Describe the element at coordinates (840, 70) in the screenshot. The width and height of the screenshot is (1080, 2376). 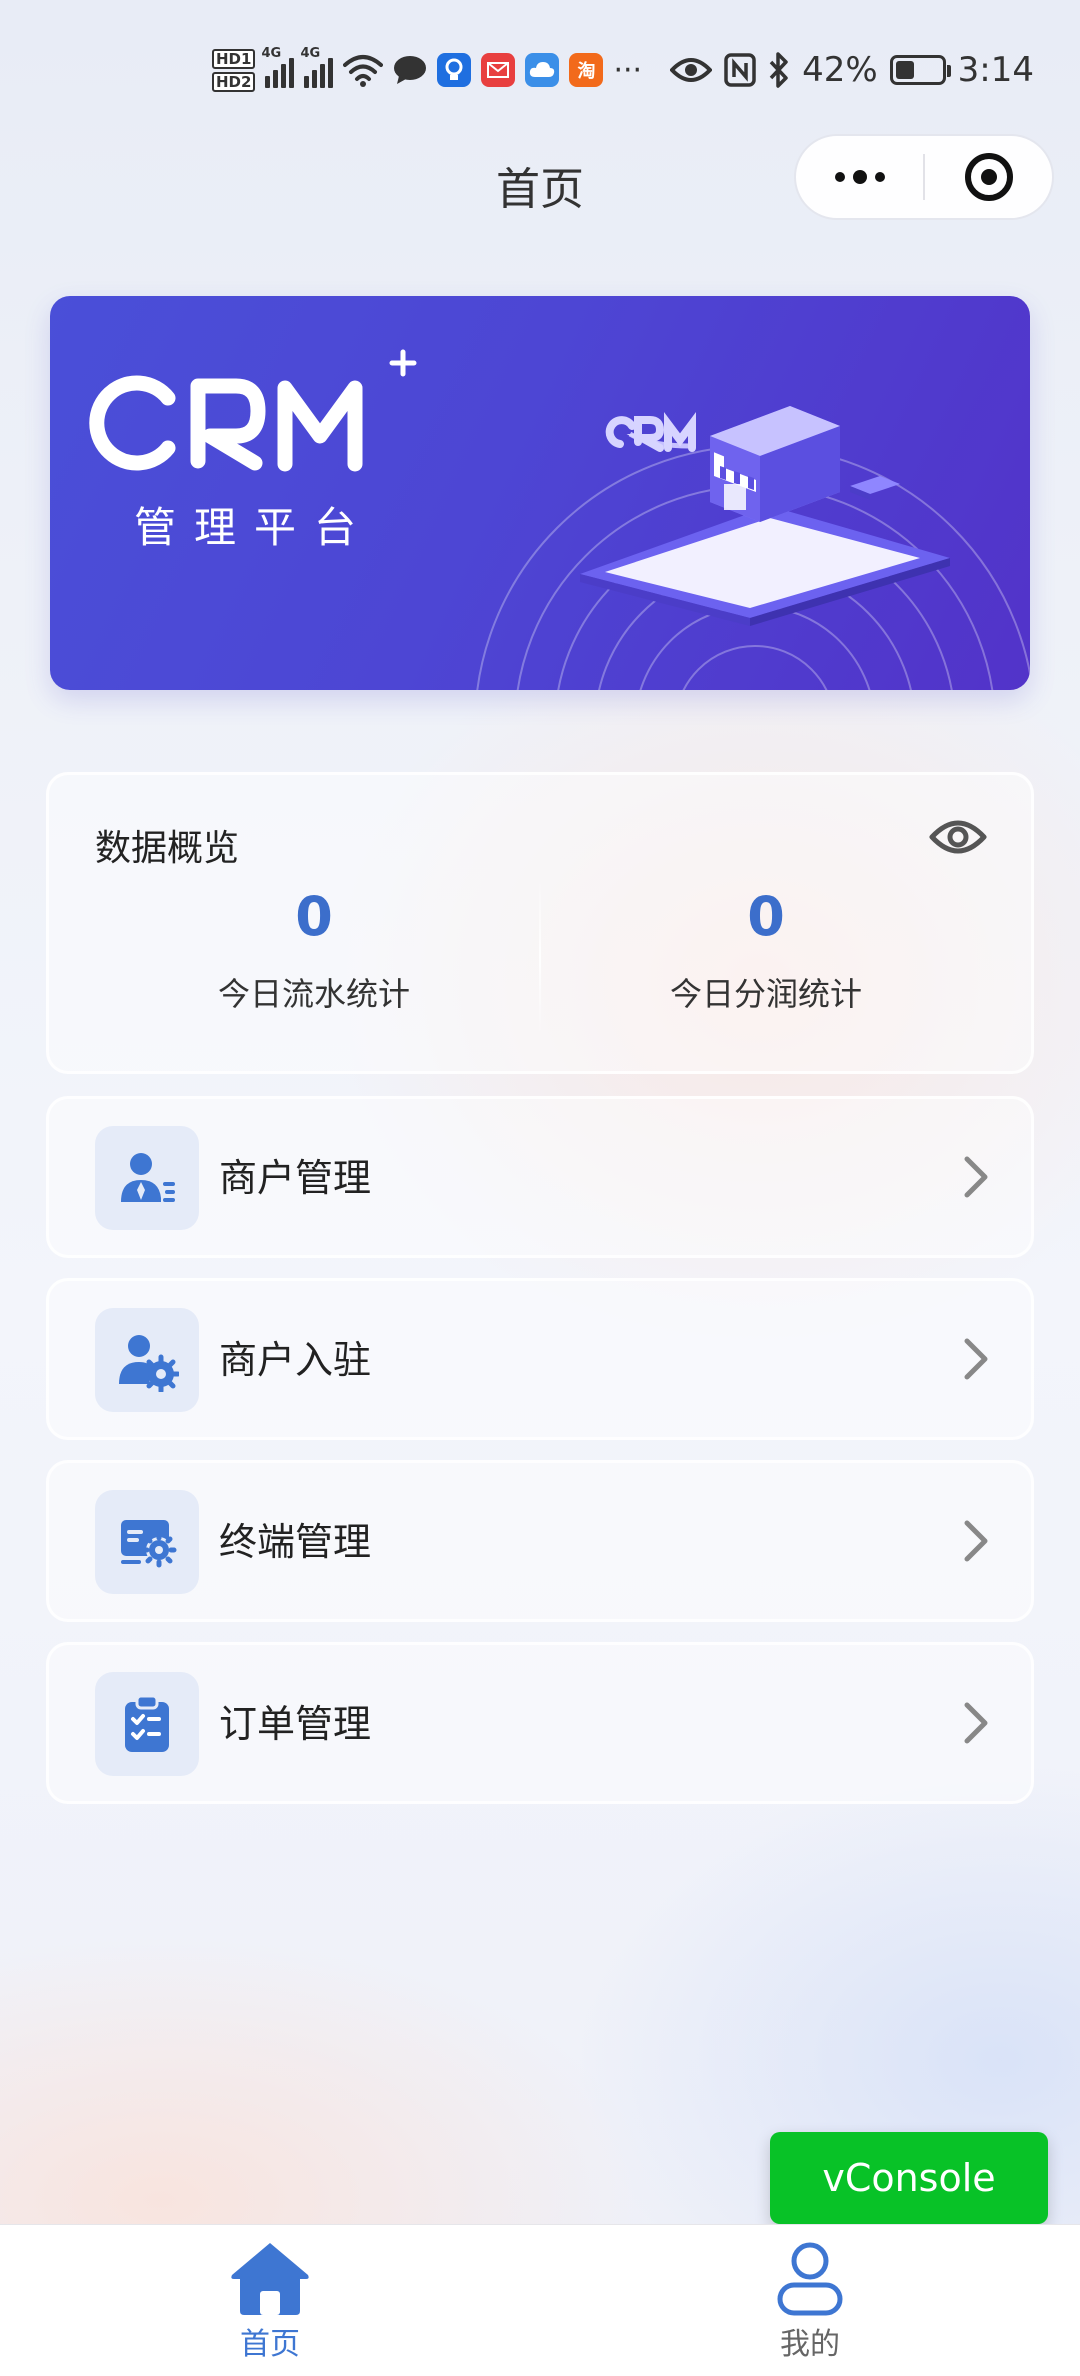
I see `battery-percent: 42%` at that location.